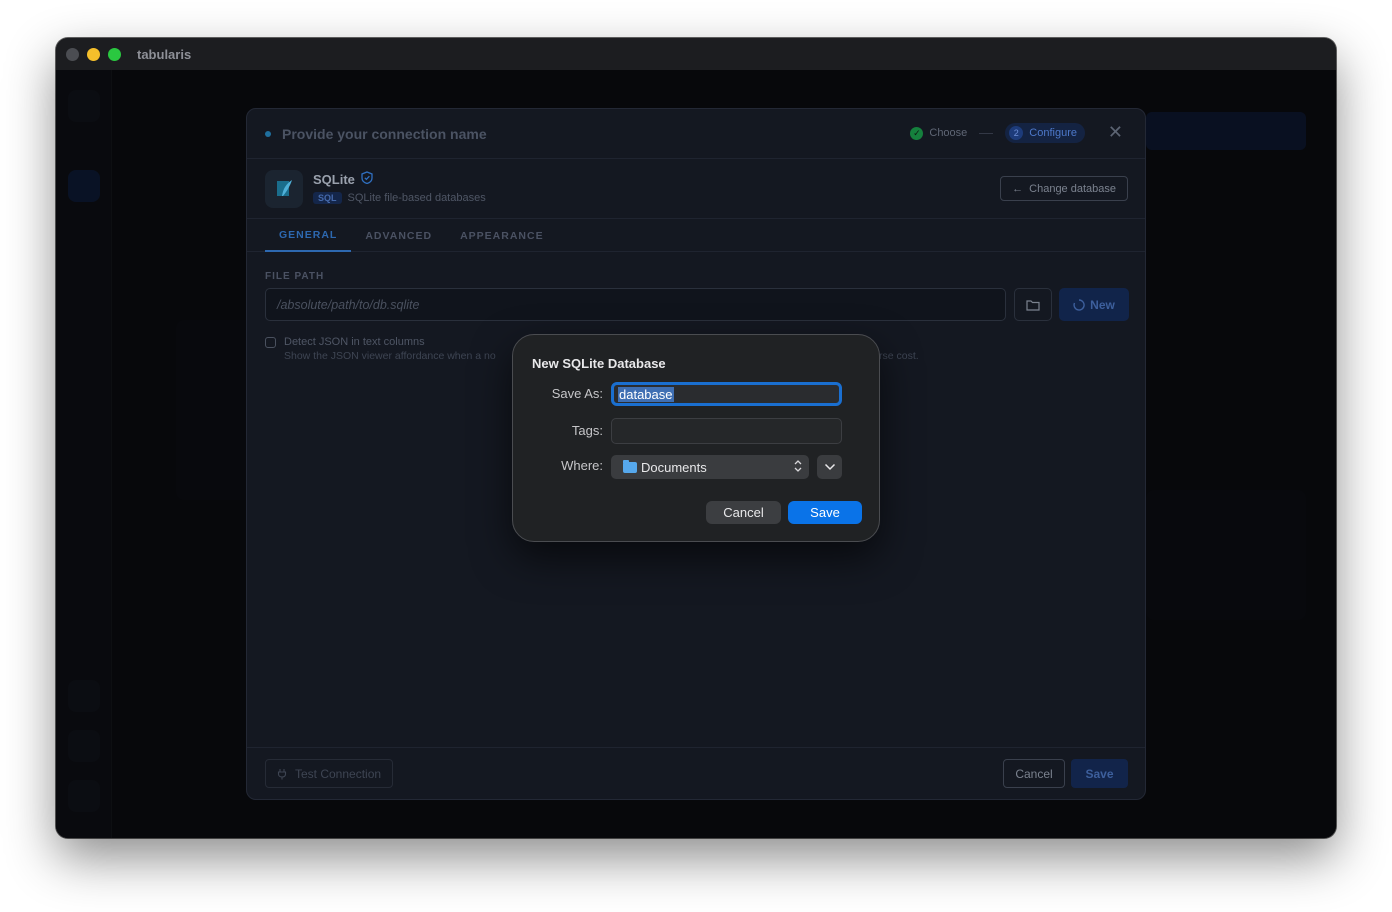  Describe the element at coordinates (635, 304) in the screenshot. I see `file-path-input: /absolute/path/to/db.sqlite` at that location.